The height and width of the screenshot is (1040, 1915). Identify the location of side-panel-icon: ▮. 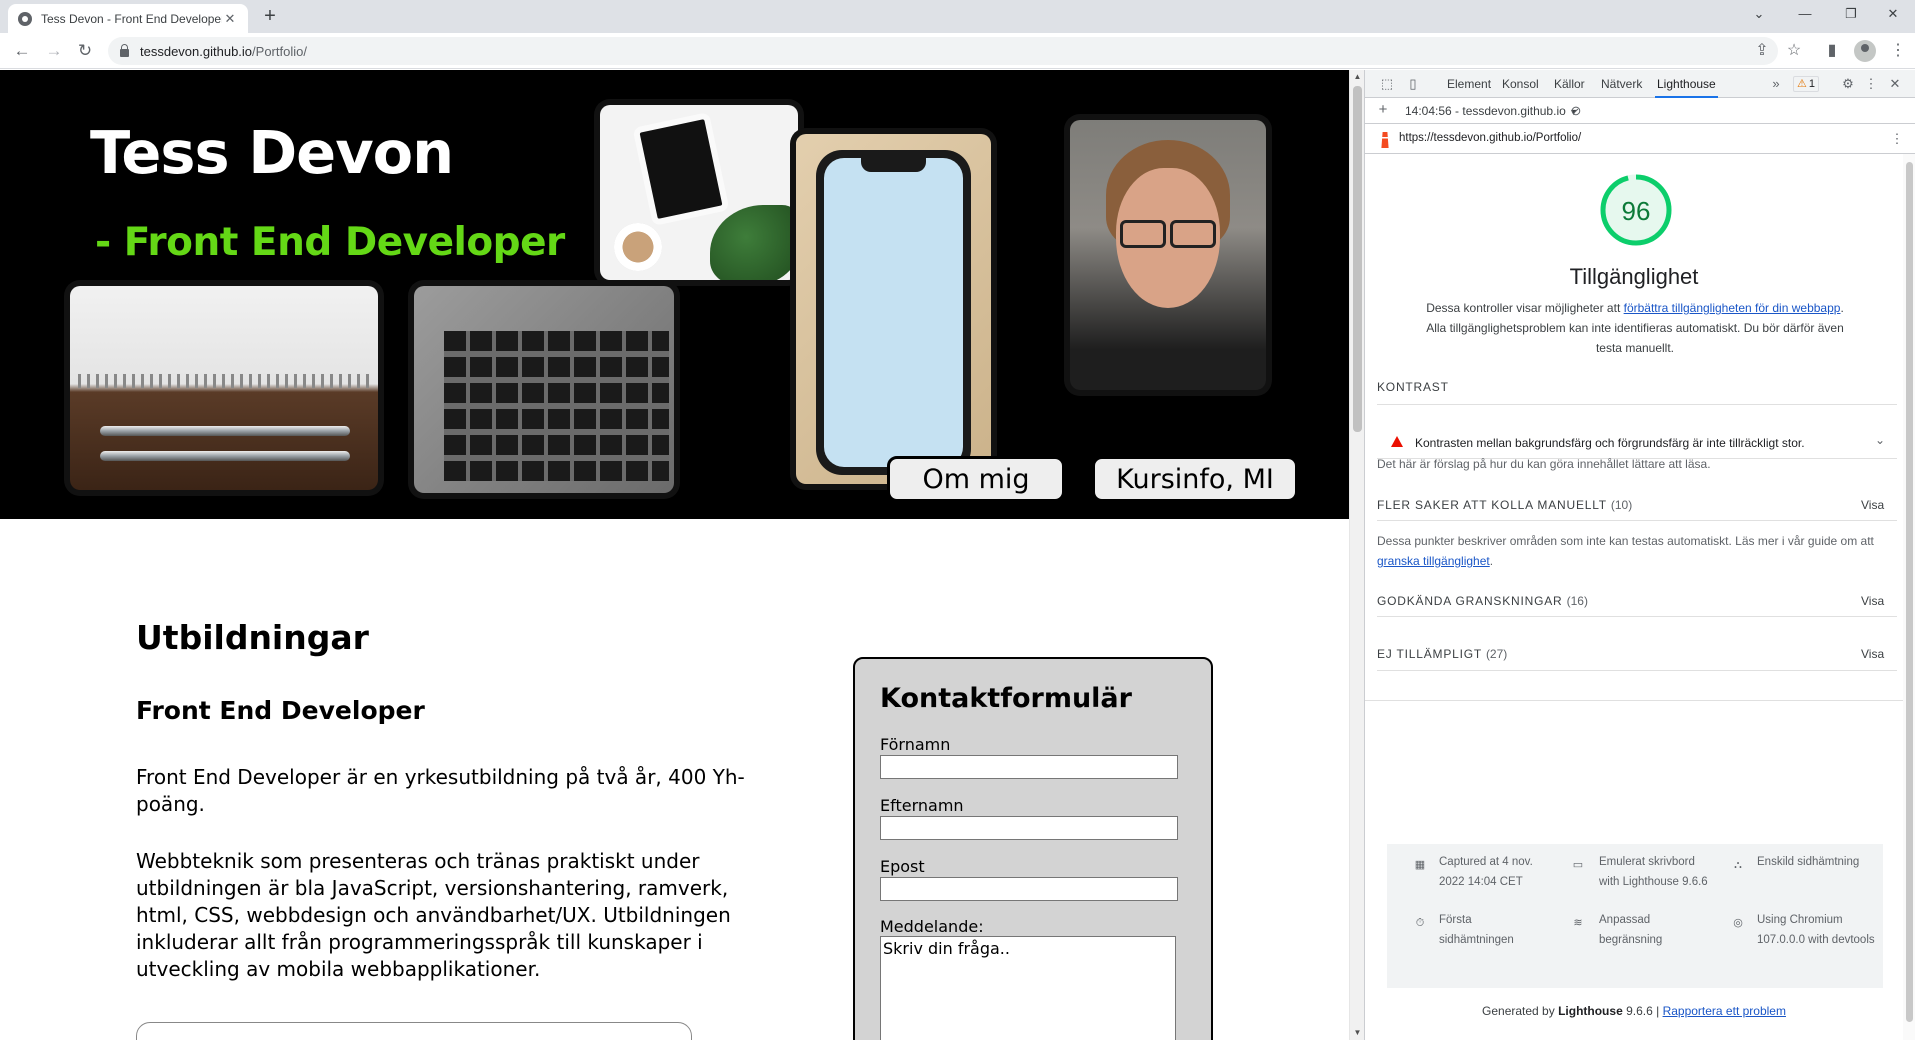
(1832, 51).